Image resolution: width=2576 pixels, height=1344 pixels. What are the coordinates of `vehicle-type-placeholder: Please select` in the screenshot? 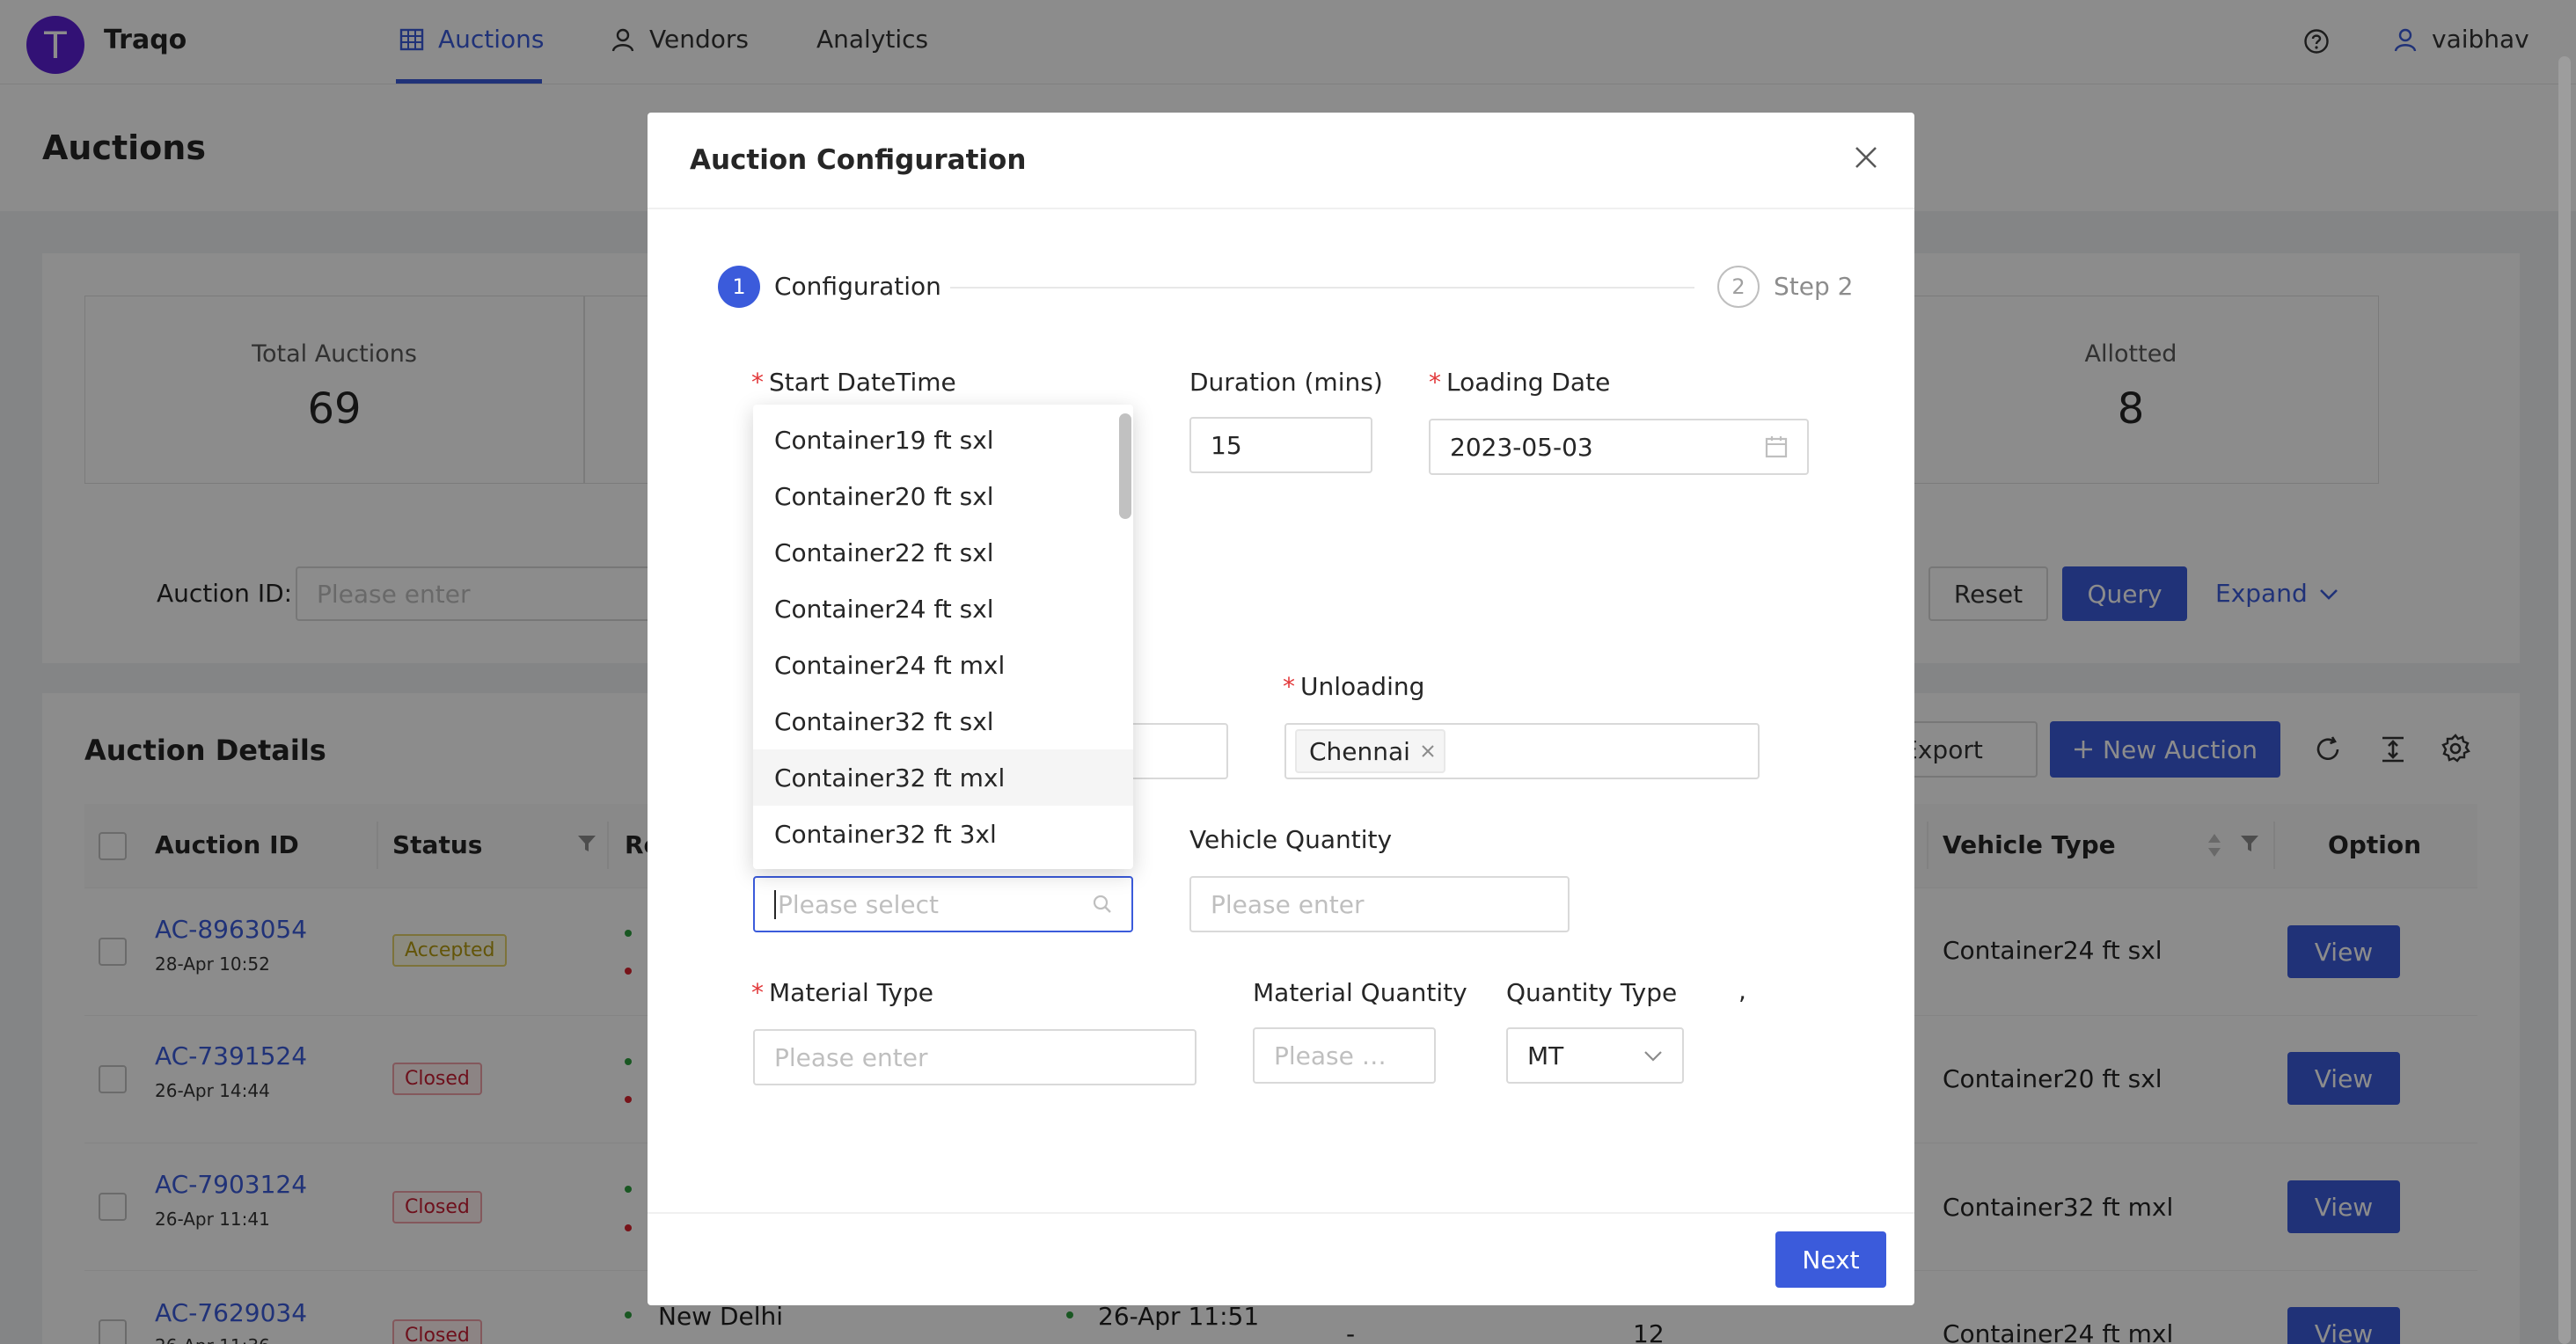 It's located at (856, 904).